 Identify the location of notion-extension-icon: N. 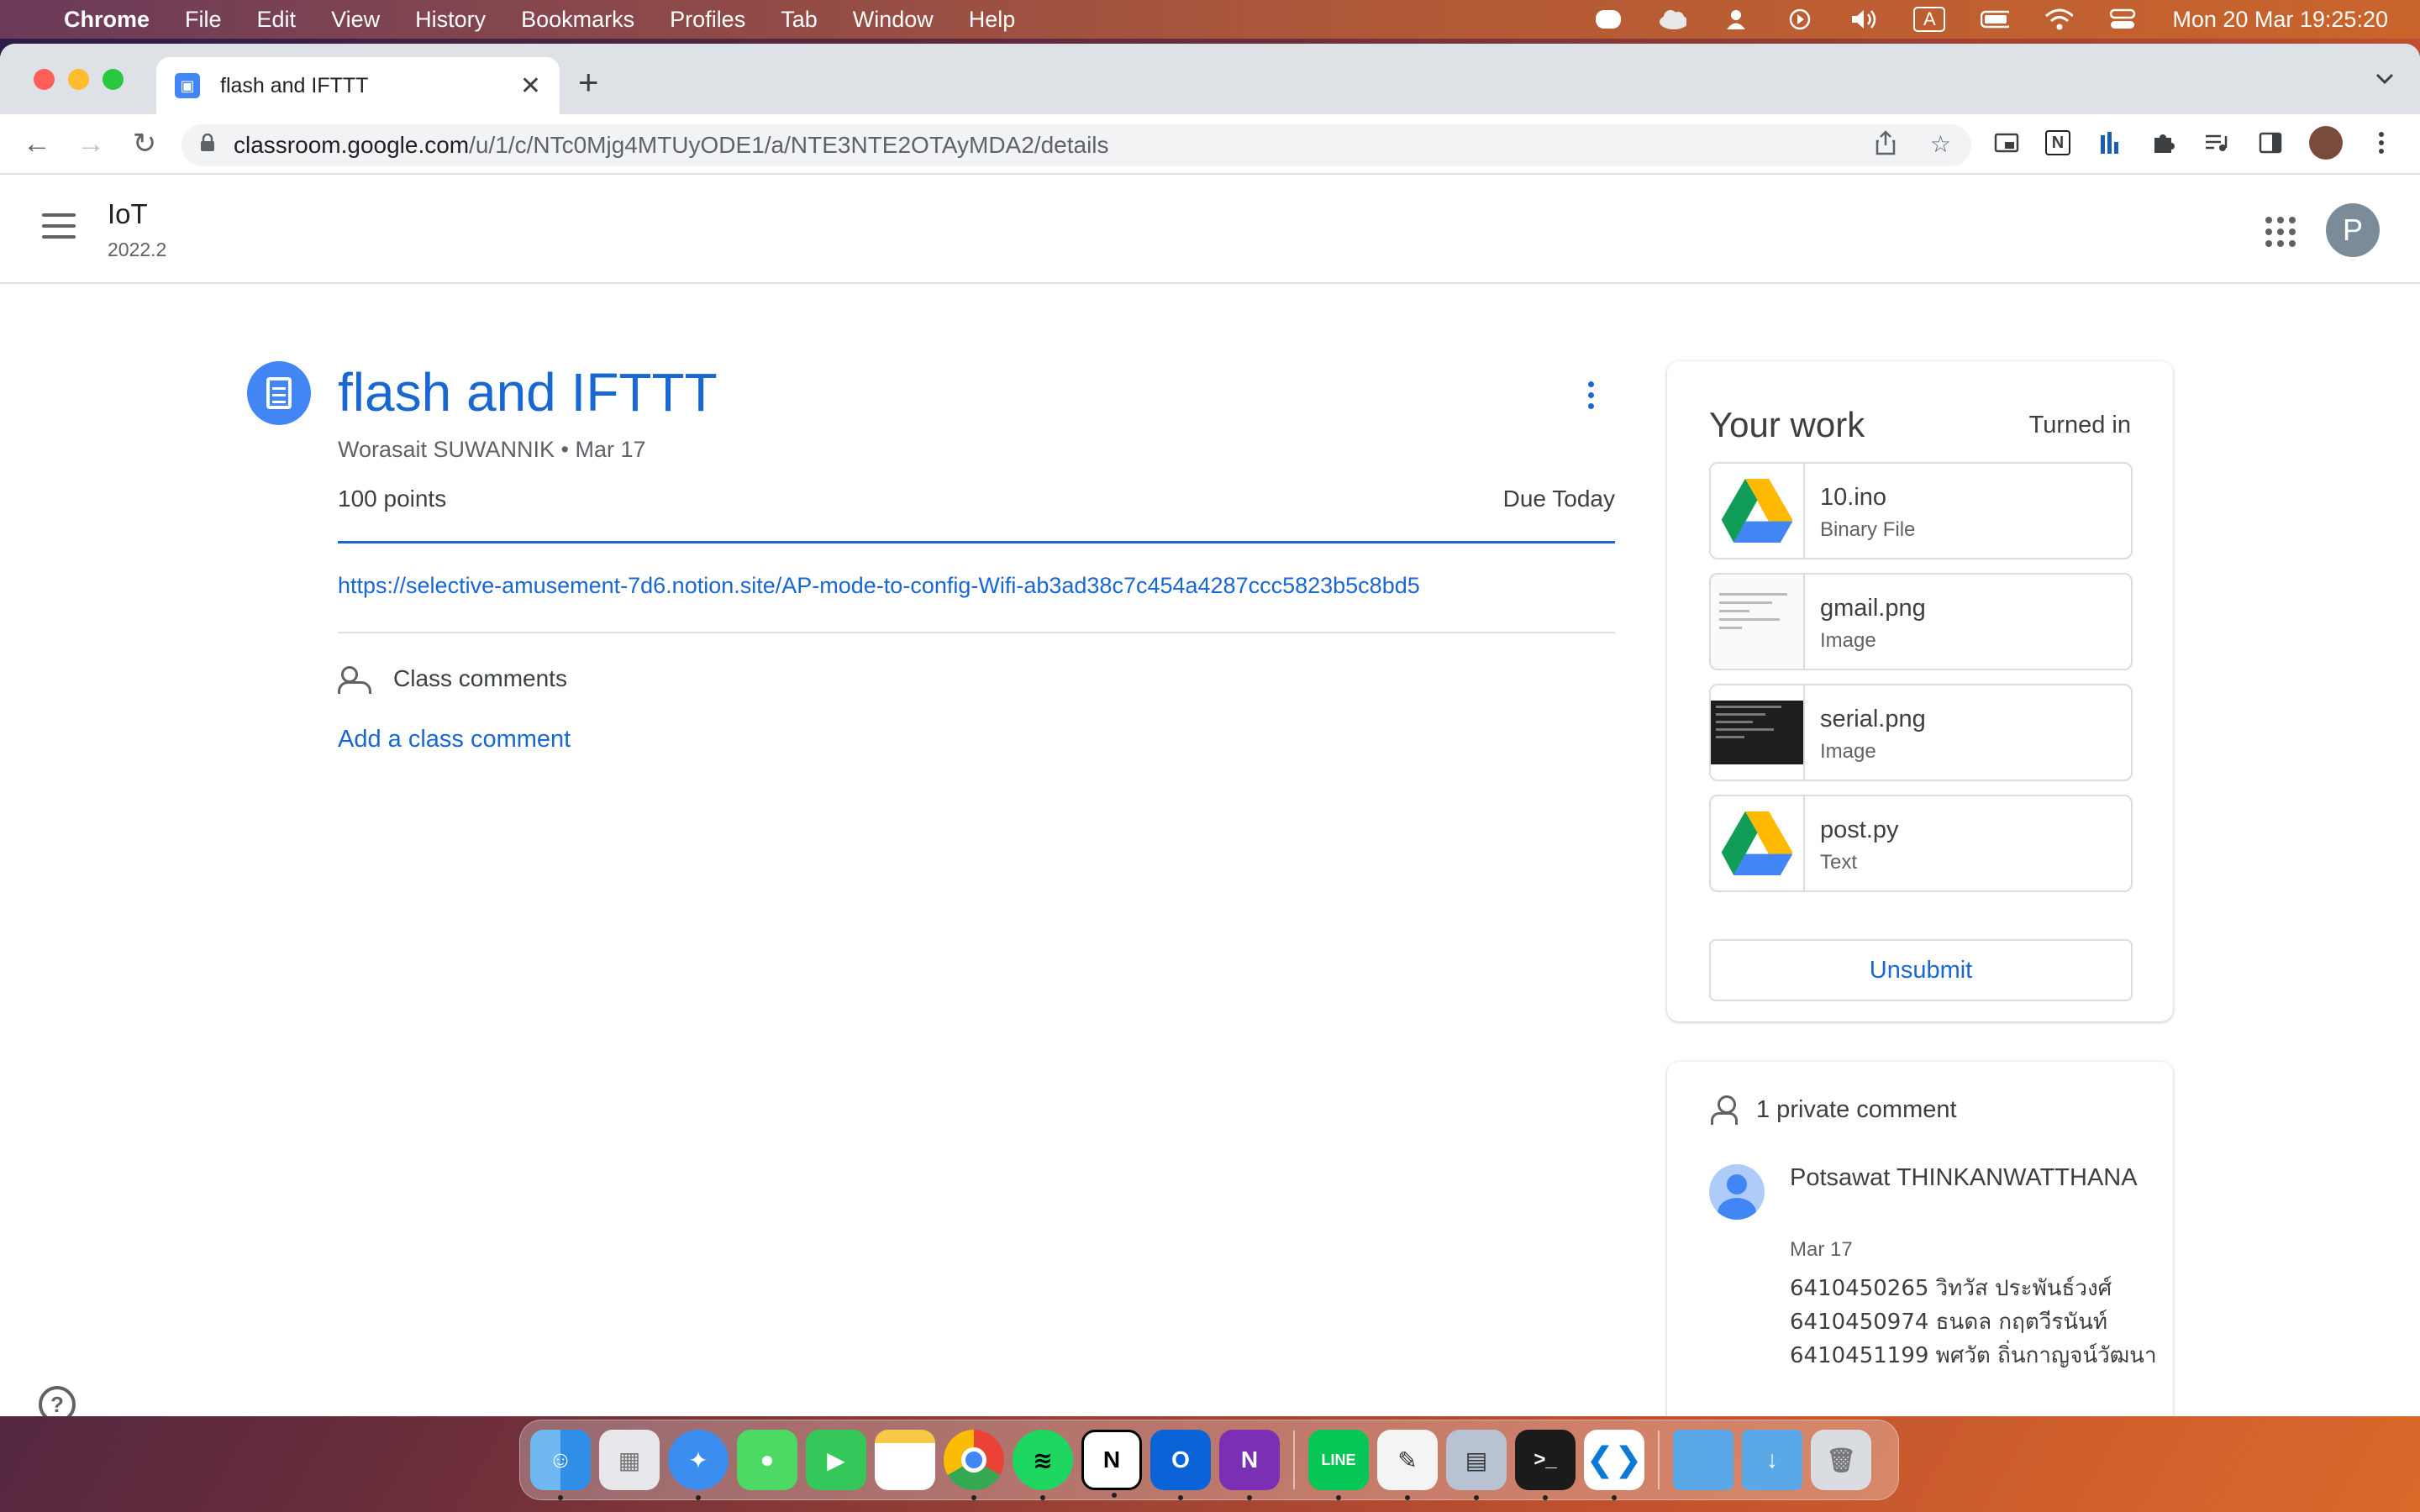
(2057, 142).